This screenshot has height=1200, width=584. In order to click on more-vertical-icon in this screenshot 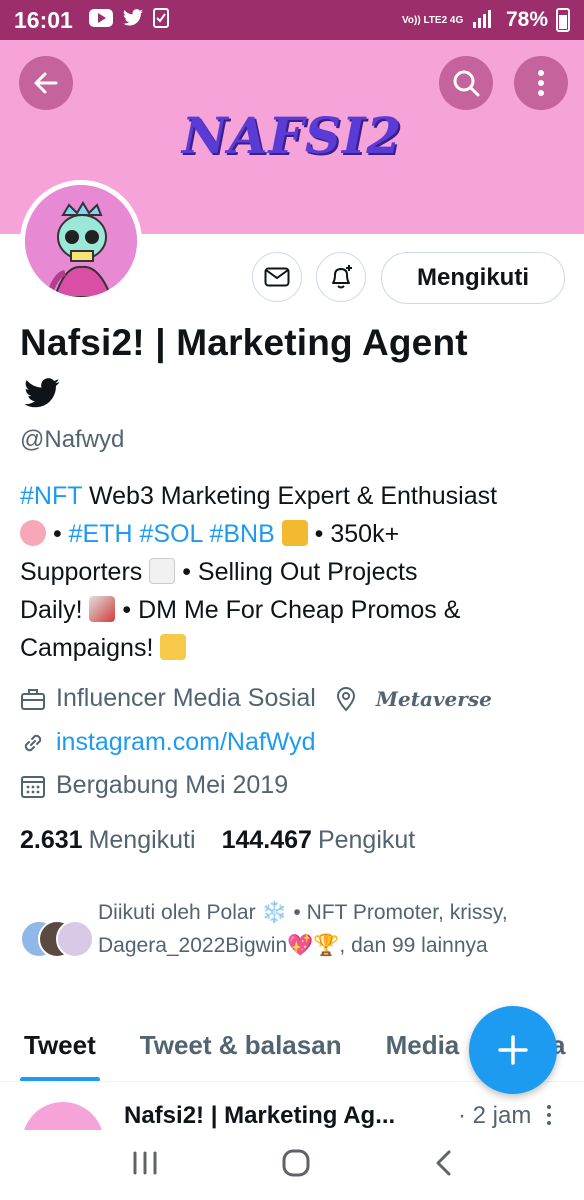, I will do `click(541, 83)`.